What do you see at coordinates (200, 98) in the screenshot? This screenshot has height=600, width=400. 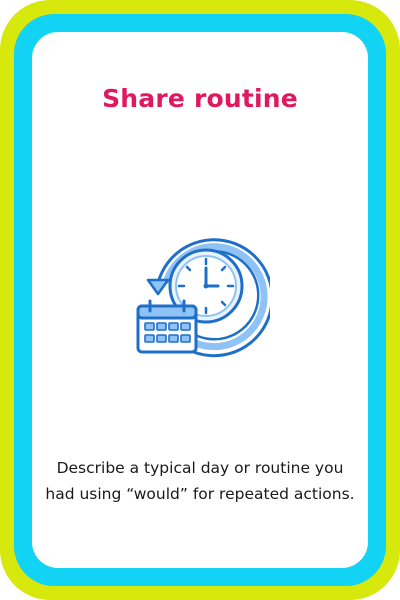 I see `card-title: Share routine` at bounding box center [200, 98].